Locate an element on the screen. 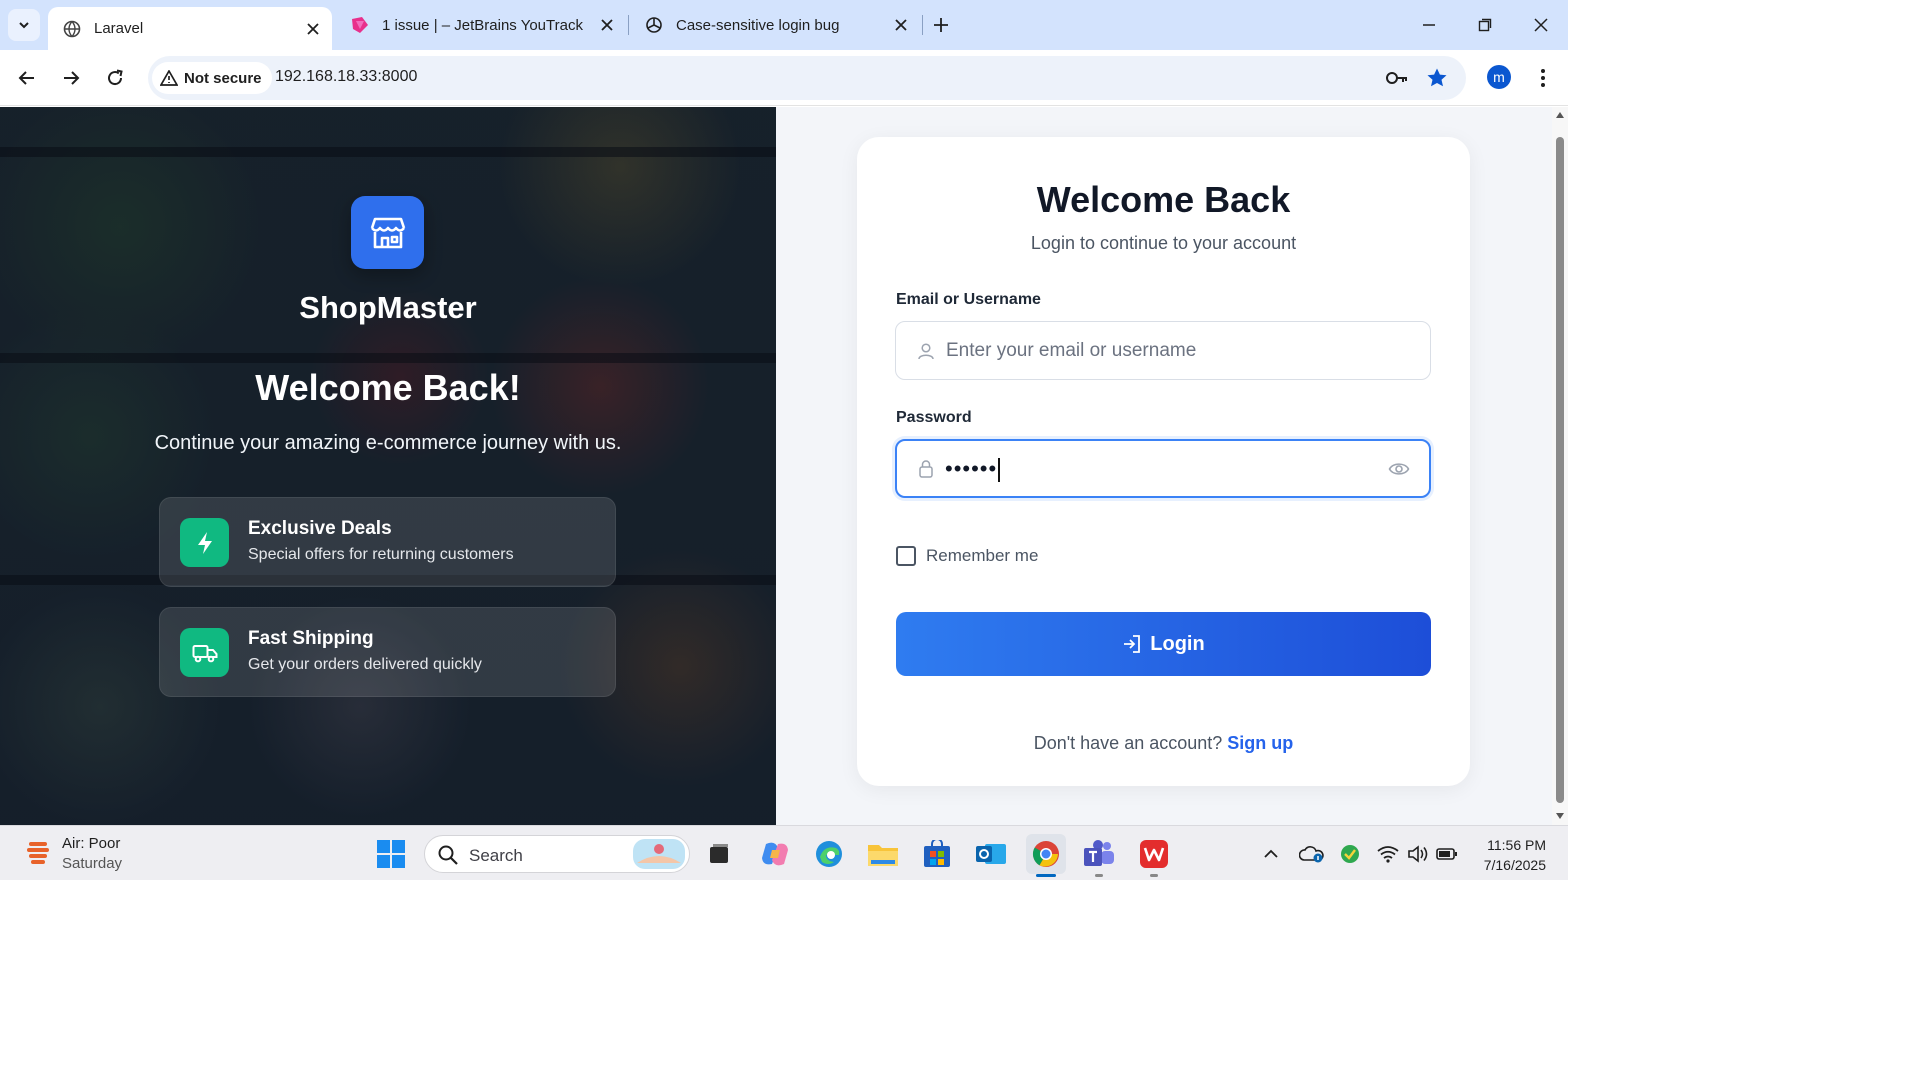 The width and height of the screenshot is (1918, 1076). more-vertical-icon is located at coordinates (1543, 78).